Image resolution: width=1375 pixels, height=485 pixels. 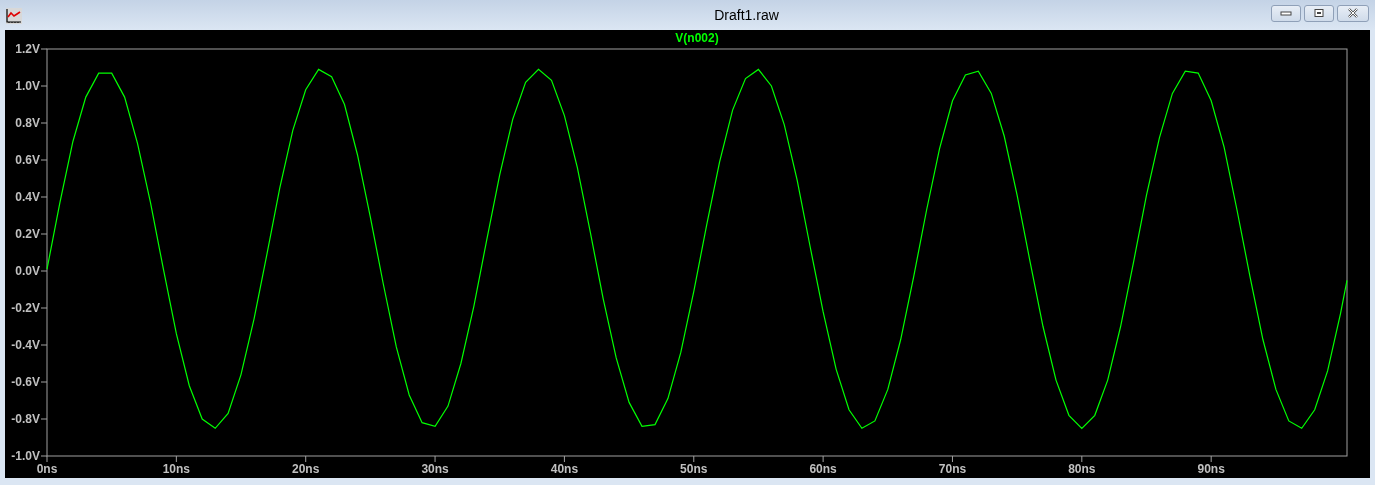 I want to click on x-tick-label: 60ns, so click(x=823, y=469).